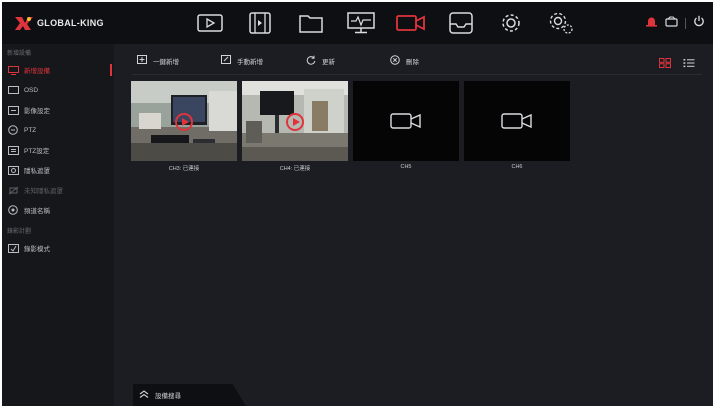  What do you see at coordinates (58, 130) in the screenshot?
I see `sidebar-item-ptz: PTZ` at bounding box center [58, 130].